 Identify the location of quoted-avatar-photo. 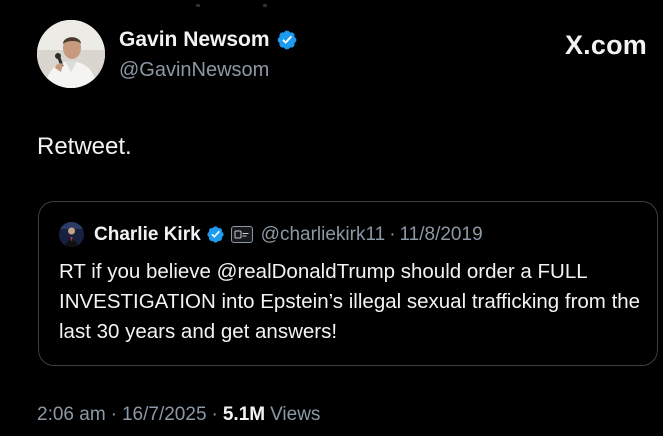
(71, 234).